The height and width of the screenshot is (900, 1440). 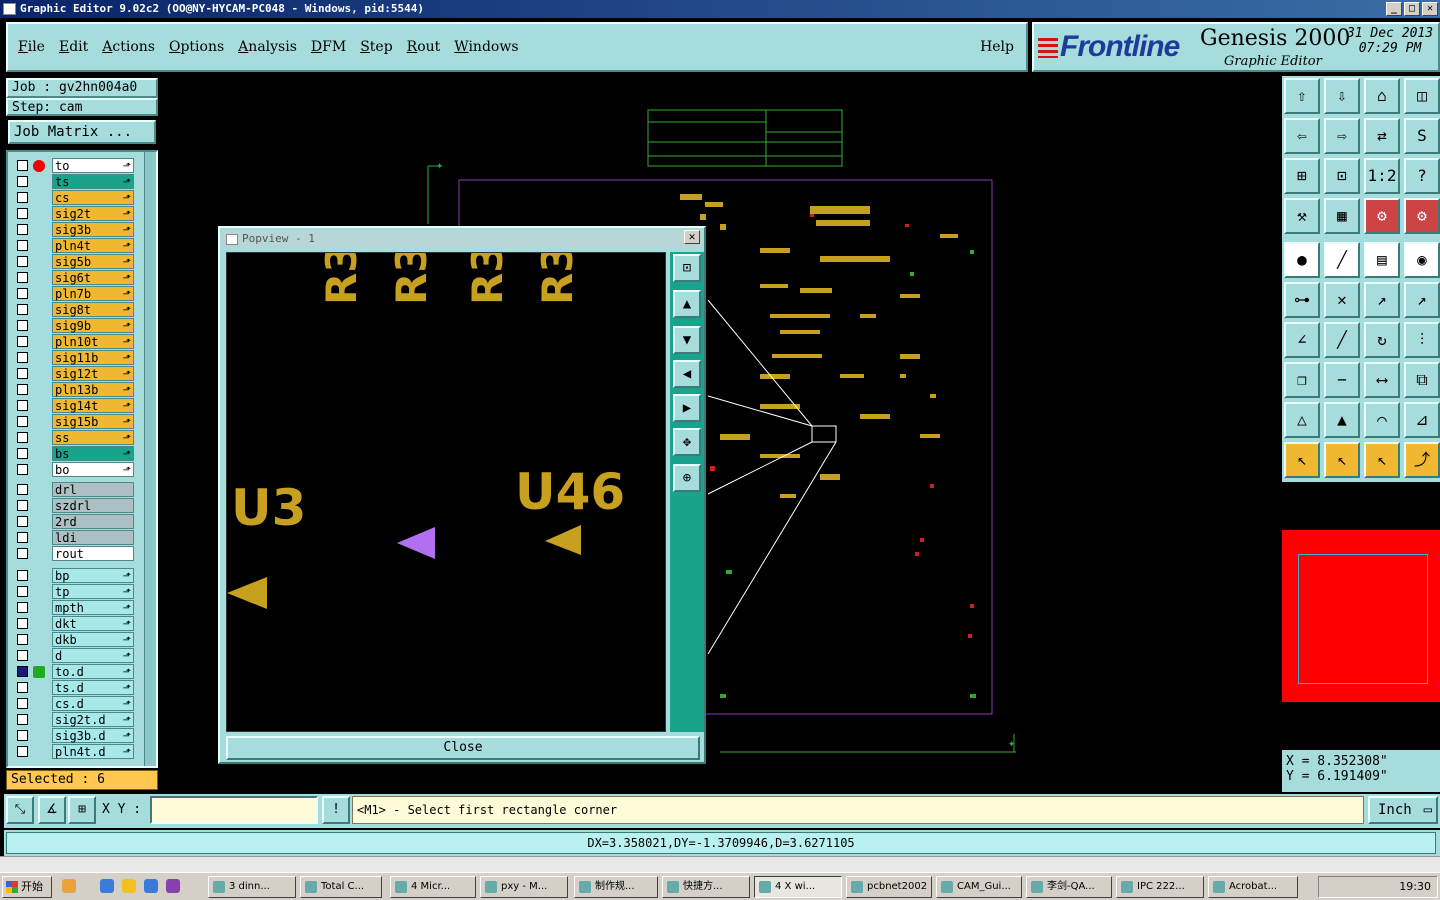 What do you see at coordinates (93, 197) in the screenshot?
I see `layer-name: cs ⬏` at bounding box center [93, 197].